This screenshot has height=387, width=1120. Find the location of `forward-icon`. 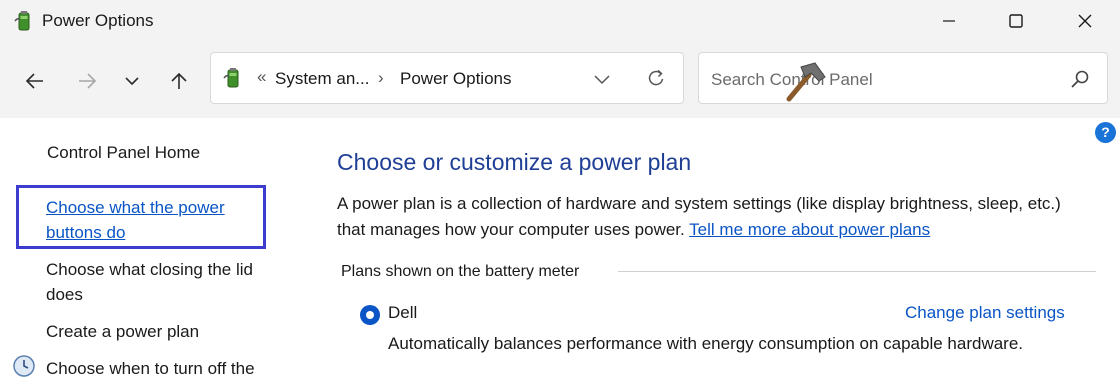

forward-icon is located at coordinates (88, 81).